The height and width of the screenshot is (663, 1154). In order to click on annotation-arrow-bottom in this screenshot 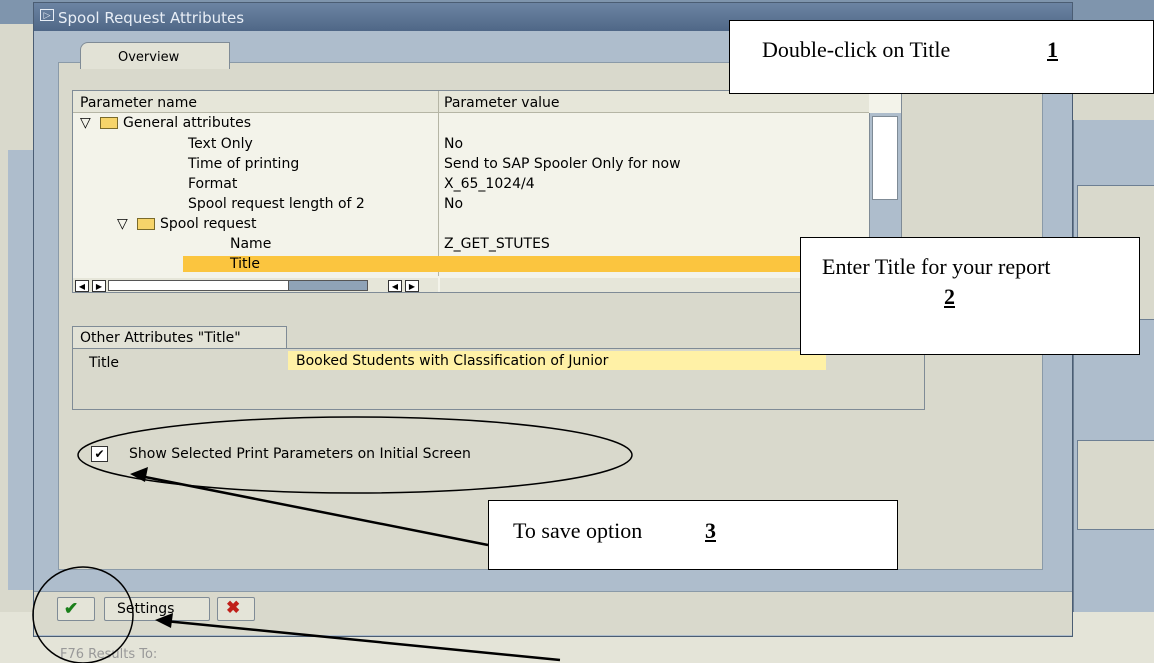, I will do `click(362, 640)`.